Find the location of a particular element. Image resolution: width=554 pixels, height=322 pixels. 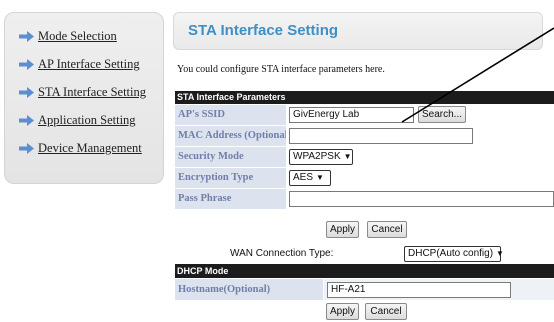

mac-cell is located at coordinates (420, 136).